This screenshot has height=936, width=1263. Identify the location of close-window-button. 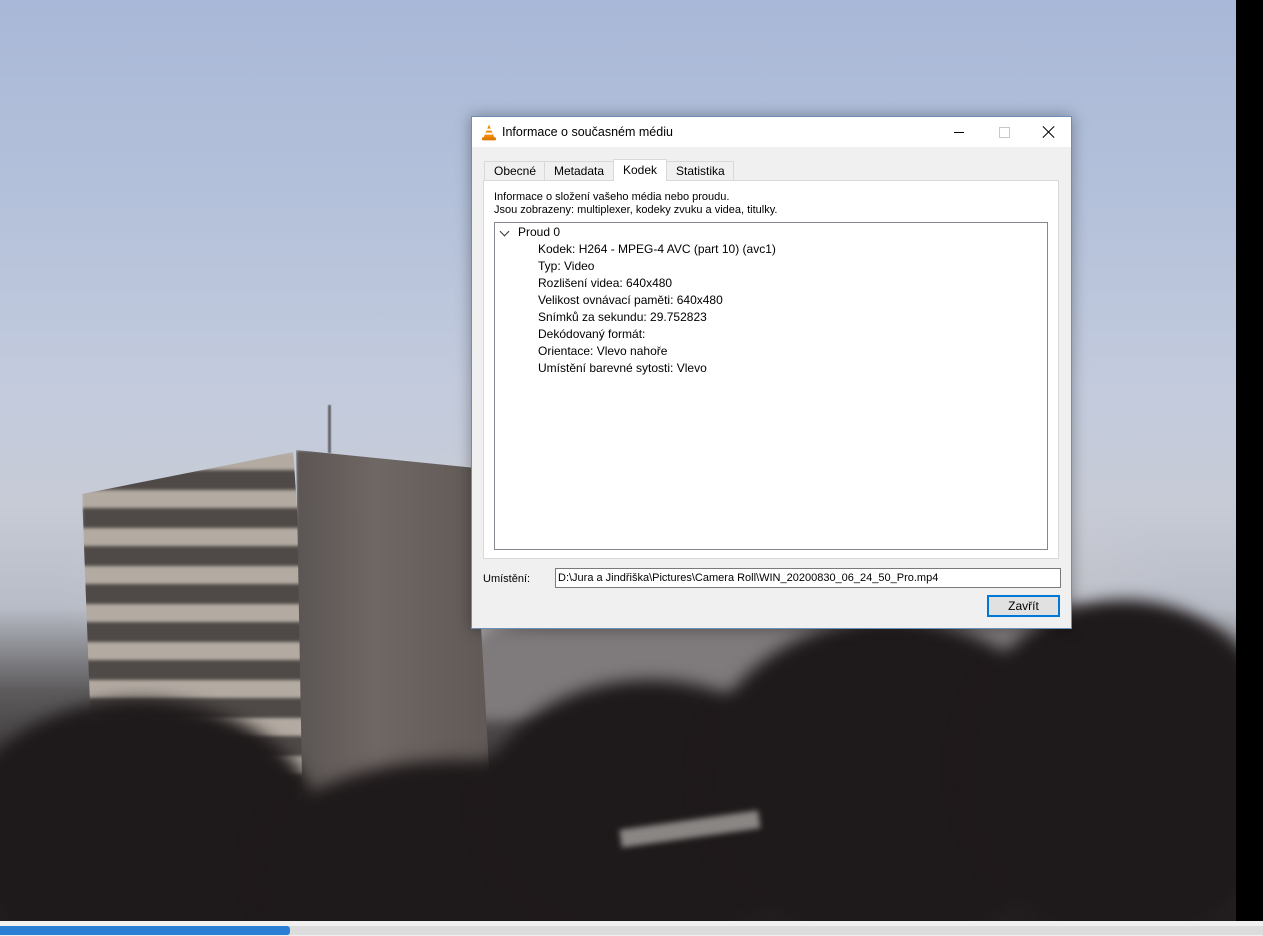
(1049, 132).